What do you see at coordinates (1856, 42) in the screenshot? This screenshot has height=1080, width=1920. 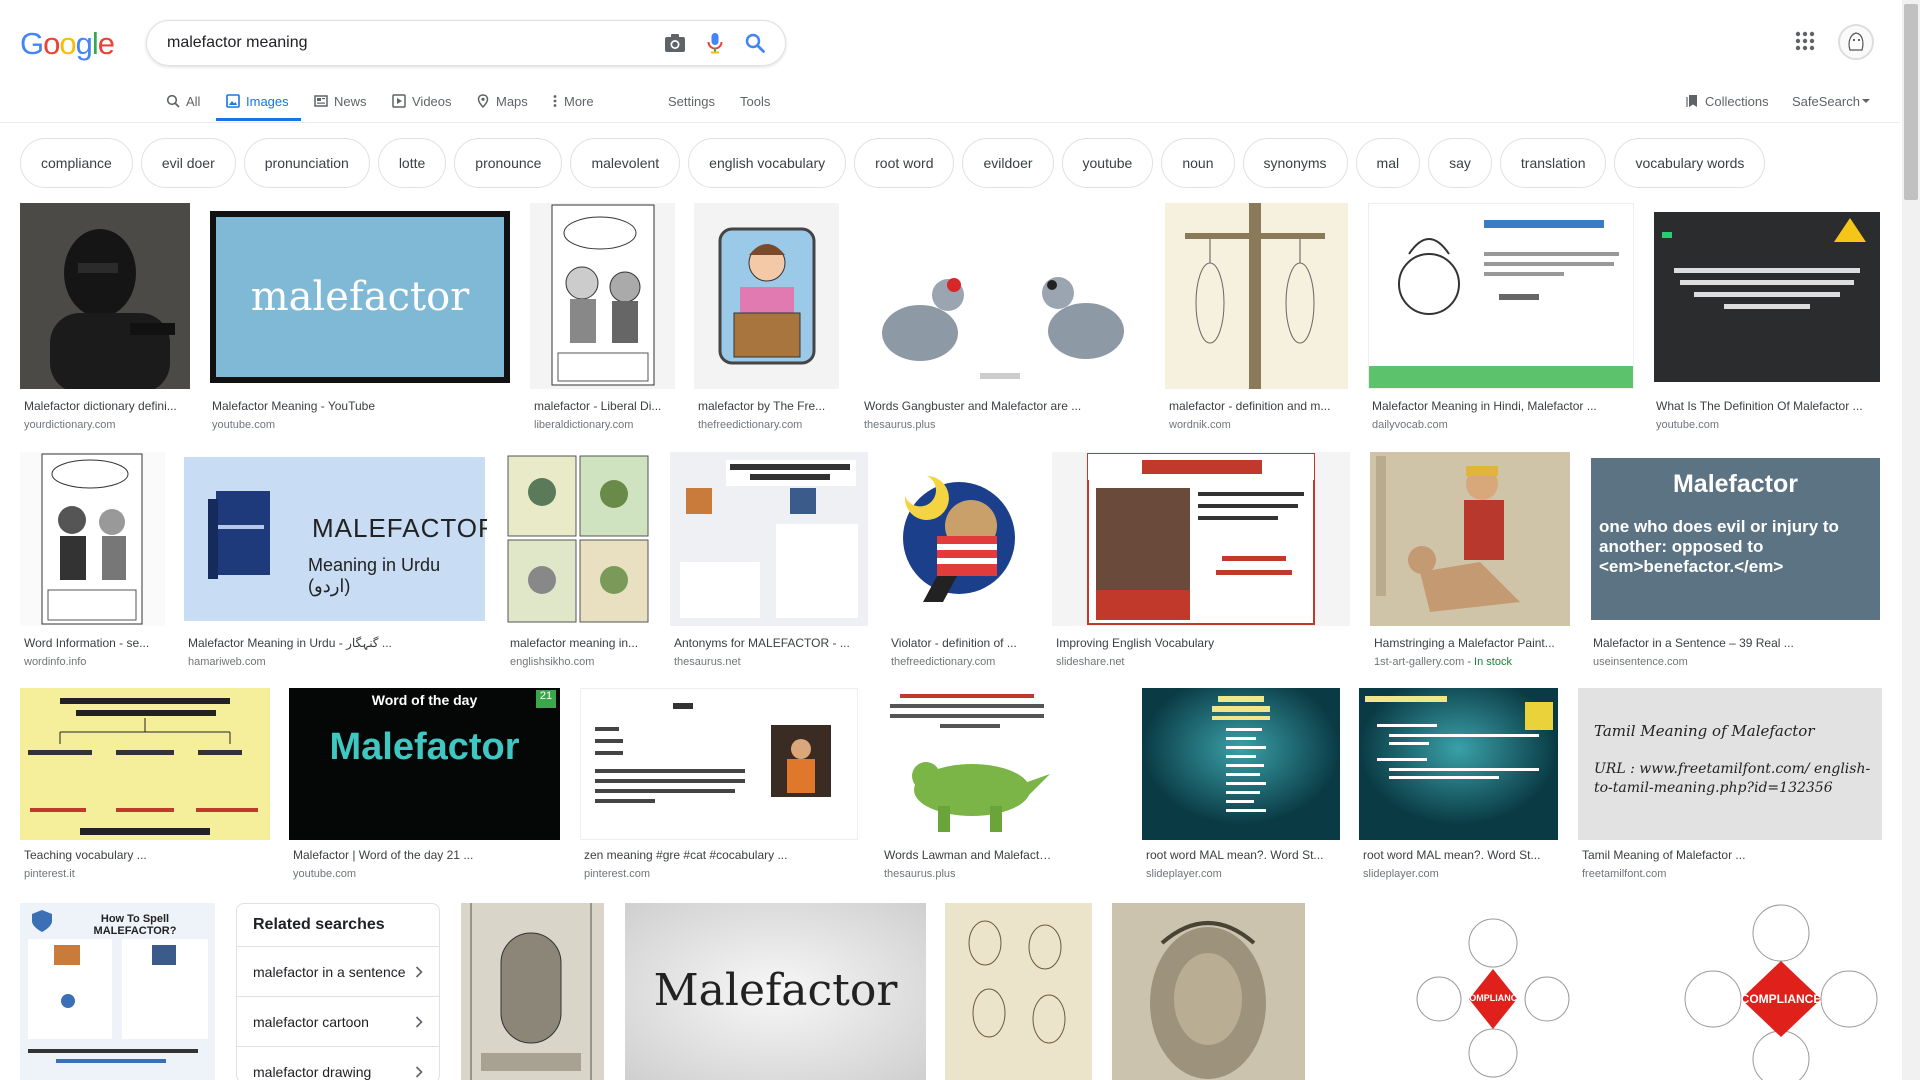 I see `account-avatar` at bounding box center [1856, 42].